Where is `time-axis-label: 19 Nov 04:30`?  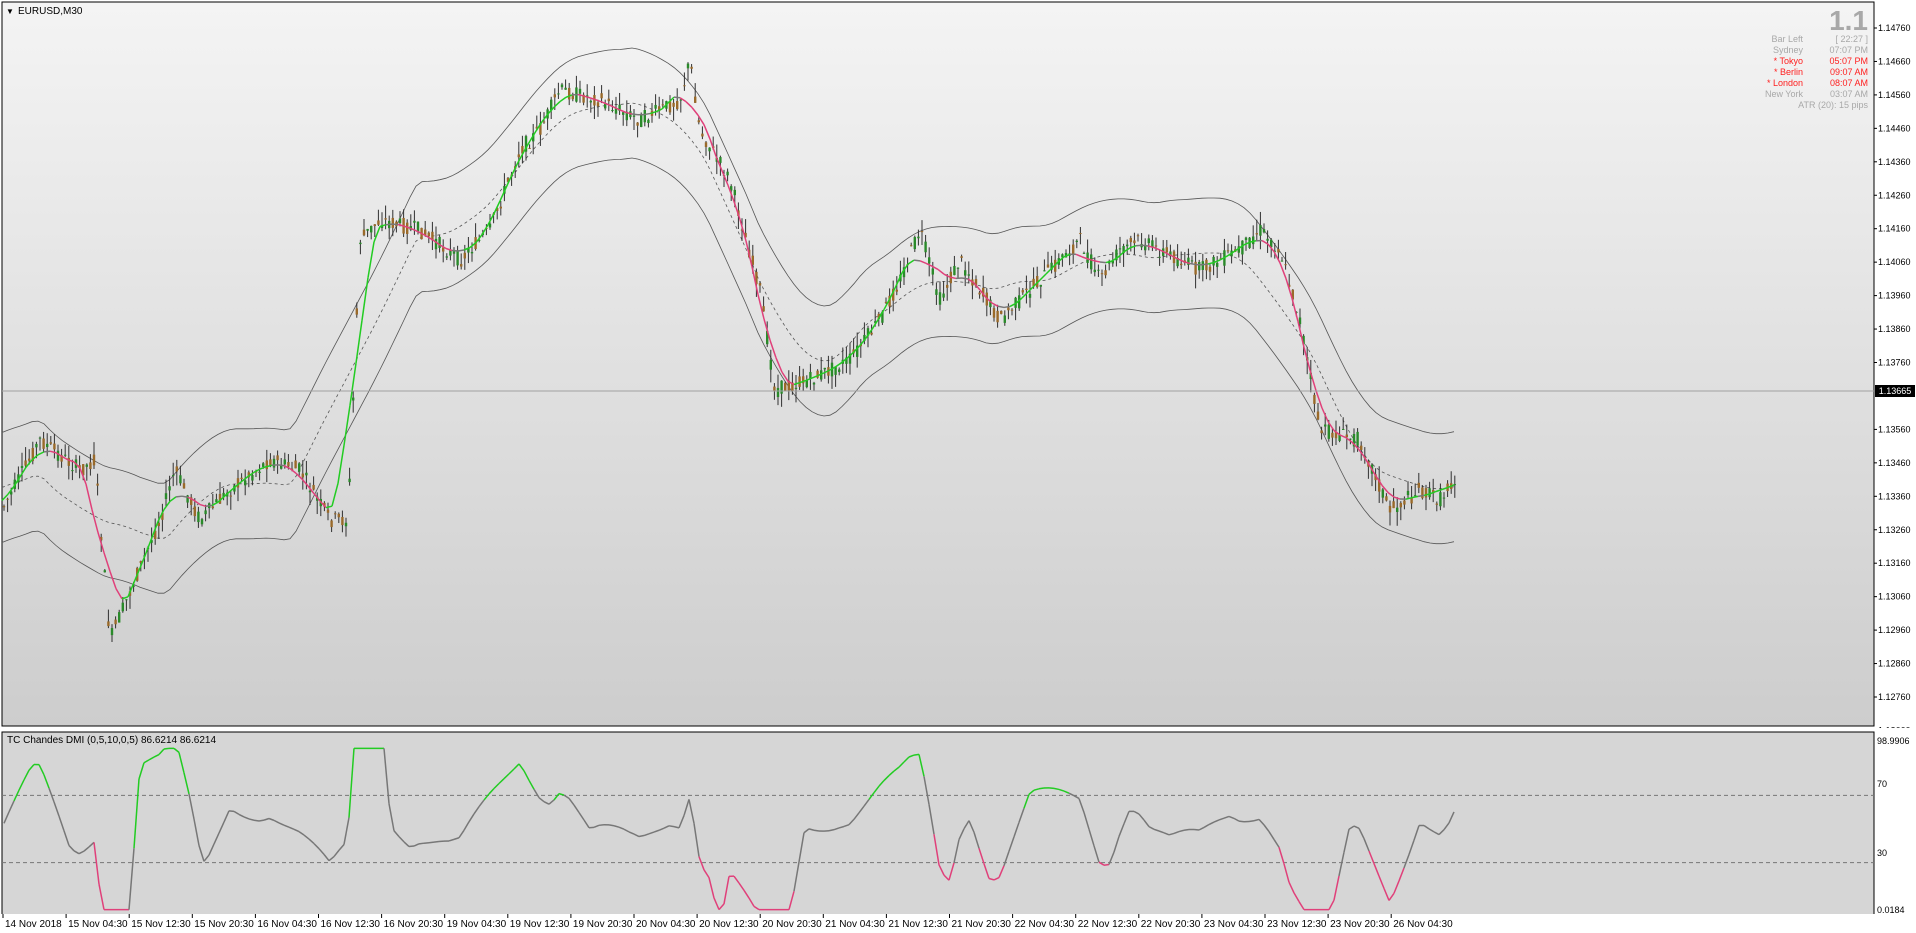
time-axis-label: 19 Nov 04:30 is located at coordinates (477, 924).